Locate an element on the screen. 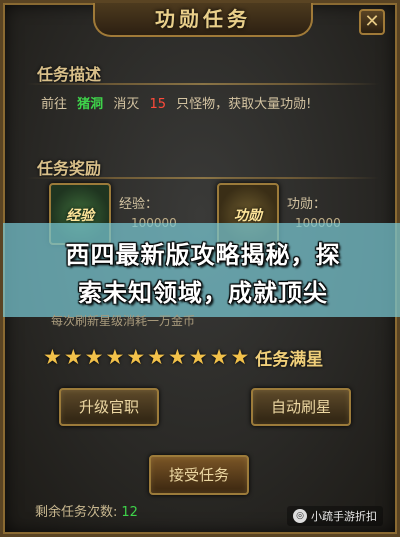  watermark-text: 小疏手游折扣 is located at coordinates (344, 516).